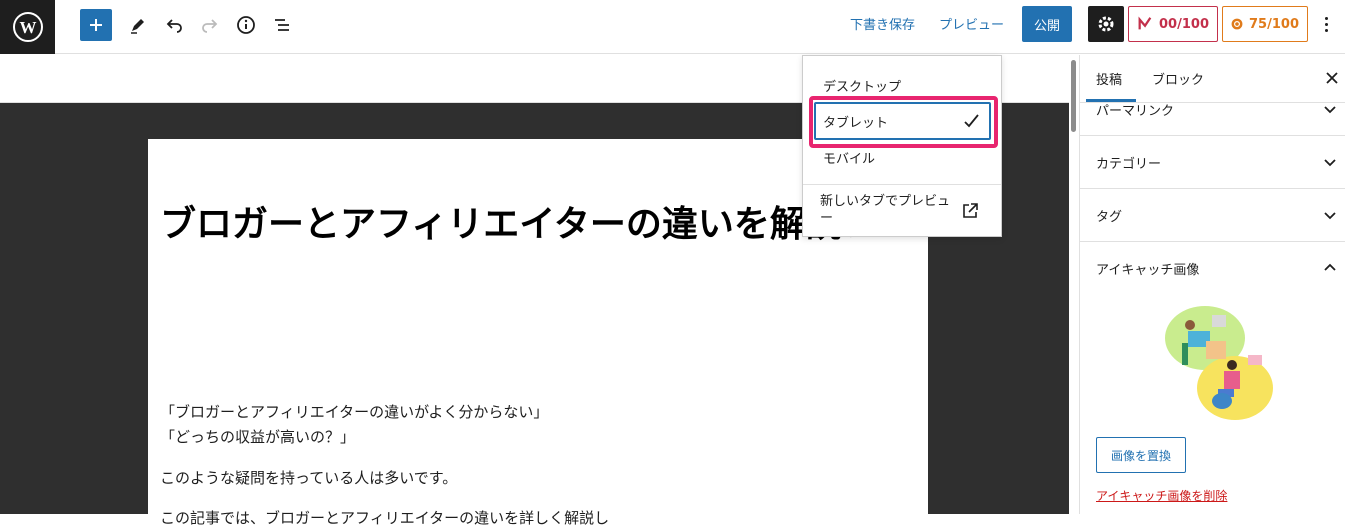 The width and height of the screenshot is (1345, 530). I want to click on remove-featured-image-link: アイキャッチ画像を削除, so click(1161, 495).